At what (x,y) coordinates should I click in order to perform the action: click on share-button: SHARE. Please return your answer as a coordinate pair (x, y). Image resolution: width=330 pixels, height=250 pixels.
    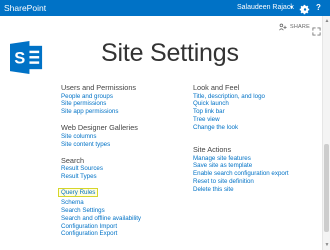
    Looking at the image, I should click on (294, 27).